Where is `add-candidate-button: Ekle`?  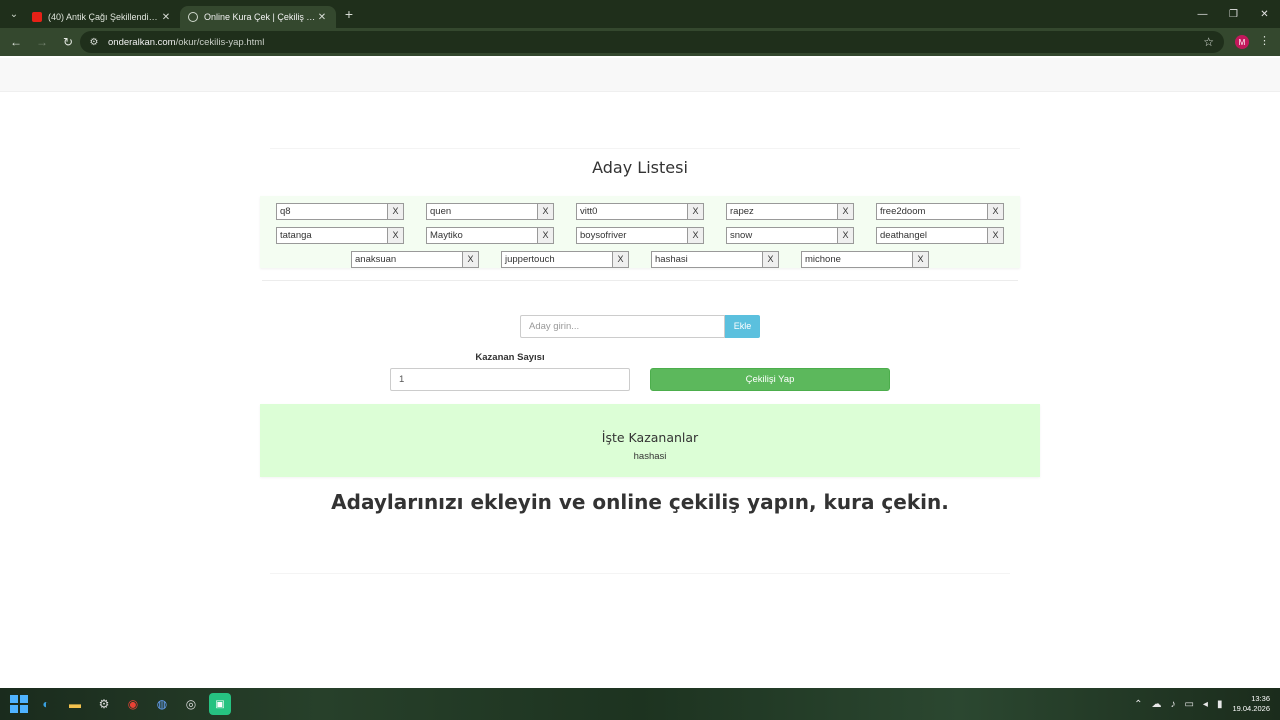
add-candidate-button: Ekle is located at coordinates (742, 326).